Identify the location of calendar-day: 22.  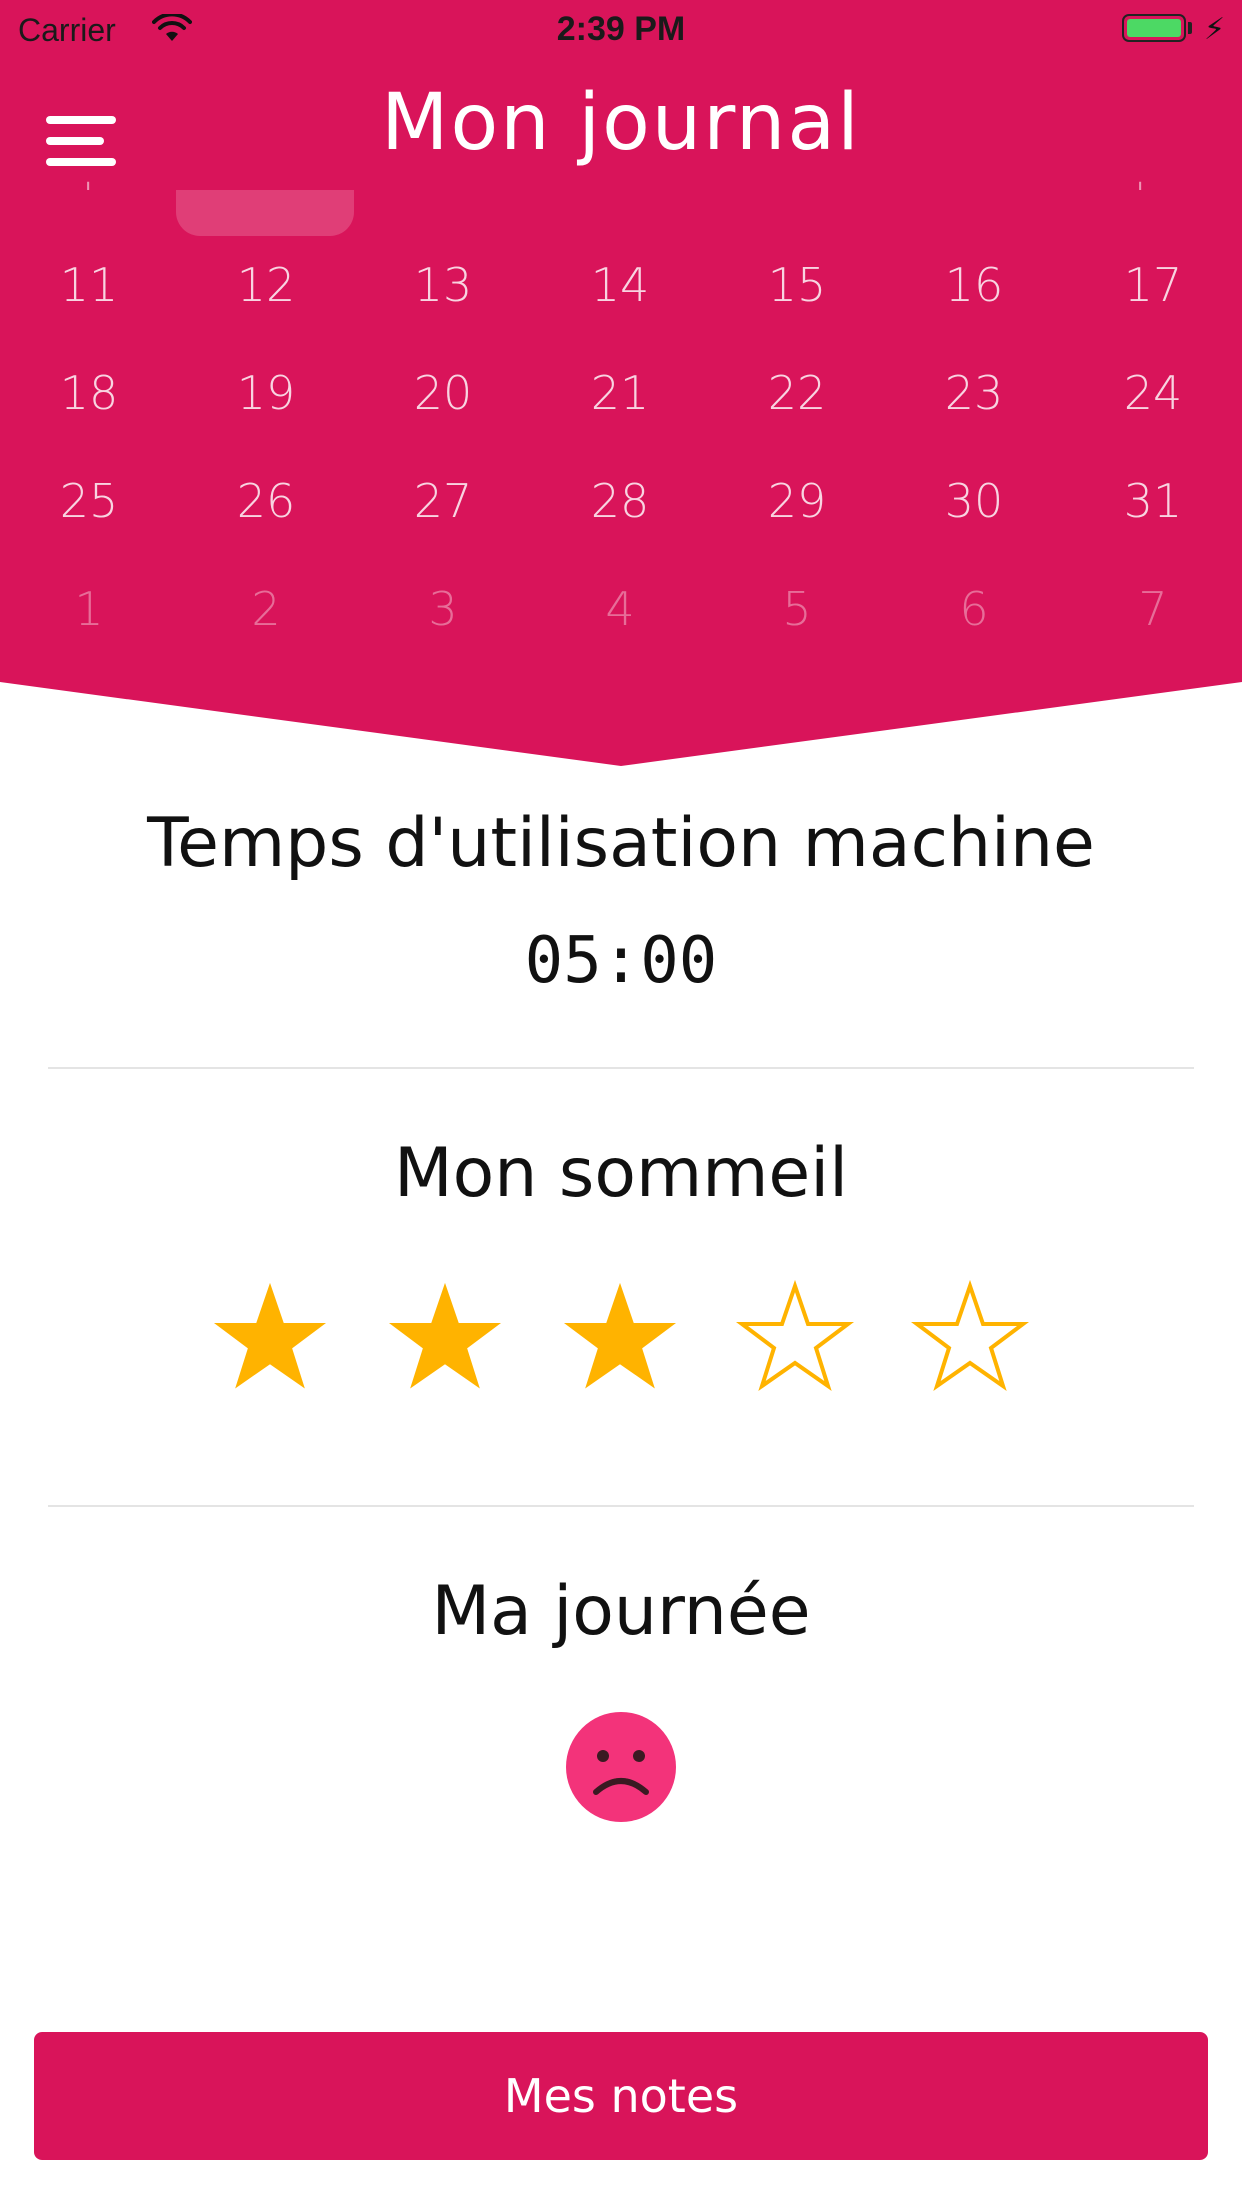
(797, 393).